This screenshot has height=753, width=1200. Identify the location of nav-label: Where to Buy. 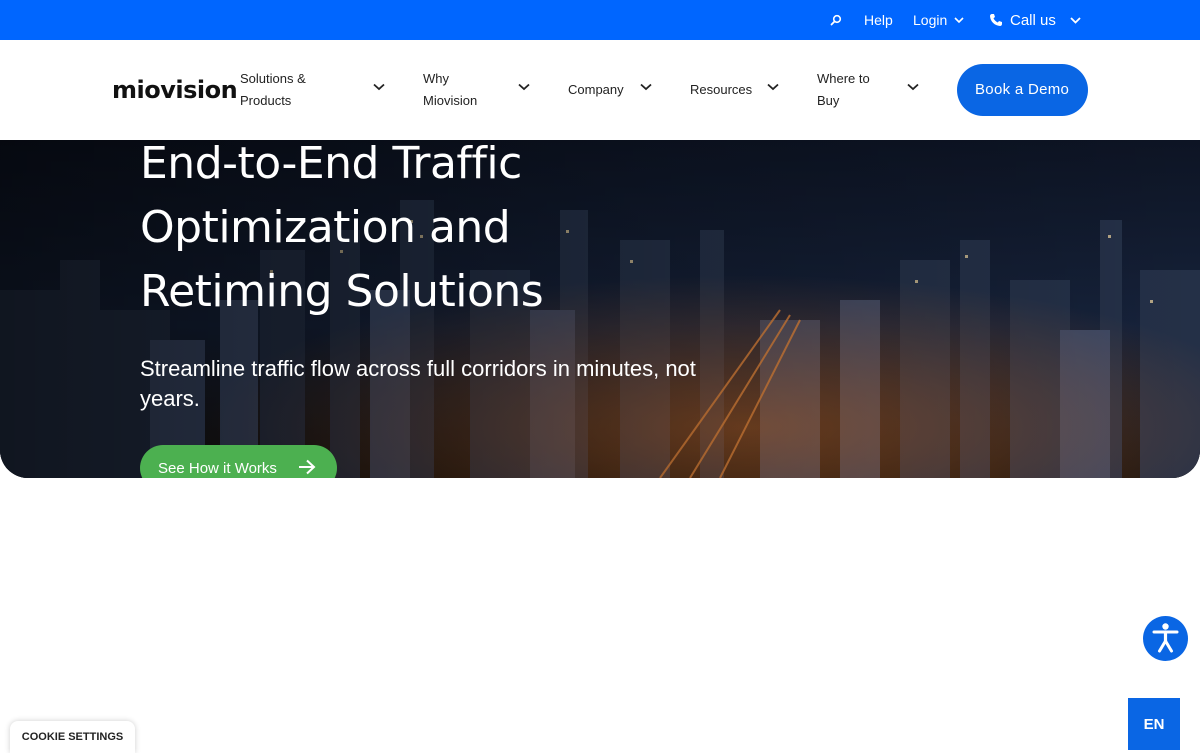
(843, 89).